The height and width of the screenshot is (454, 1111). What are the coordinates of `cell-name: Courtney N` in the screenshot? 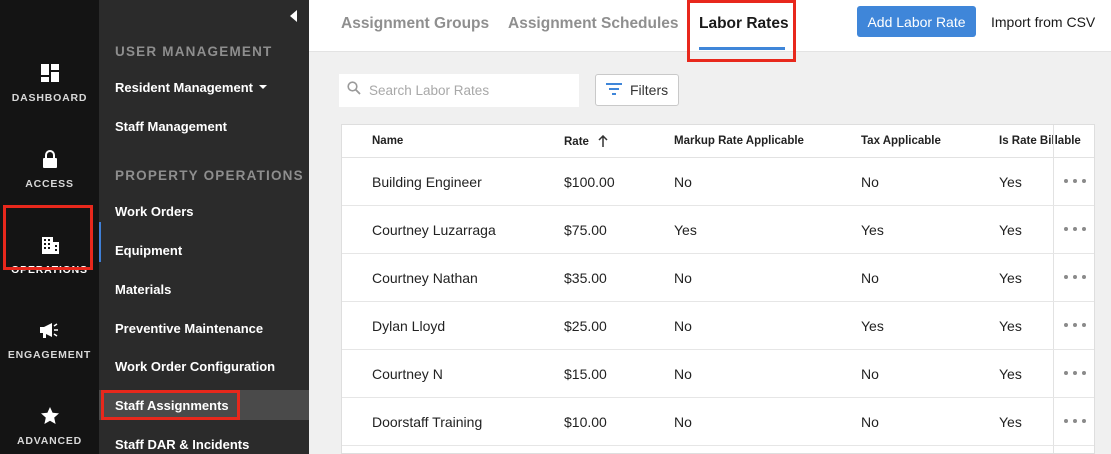 It's located at (407, 374).